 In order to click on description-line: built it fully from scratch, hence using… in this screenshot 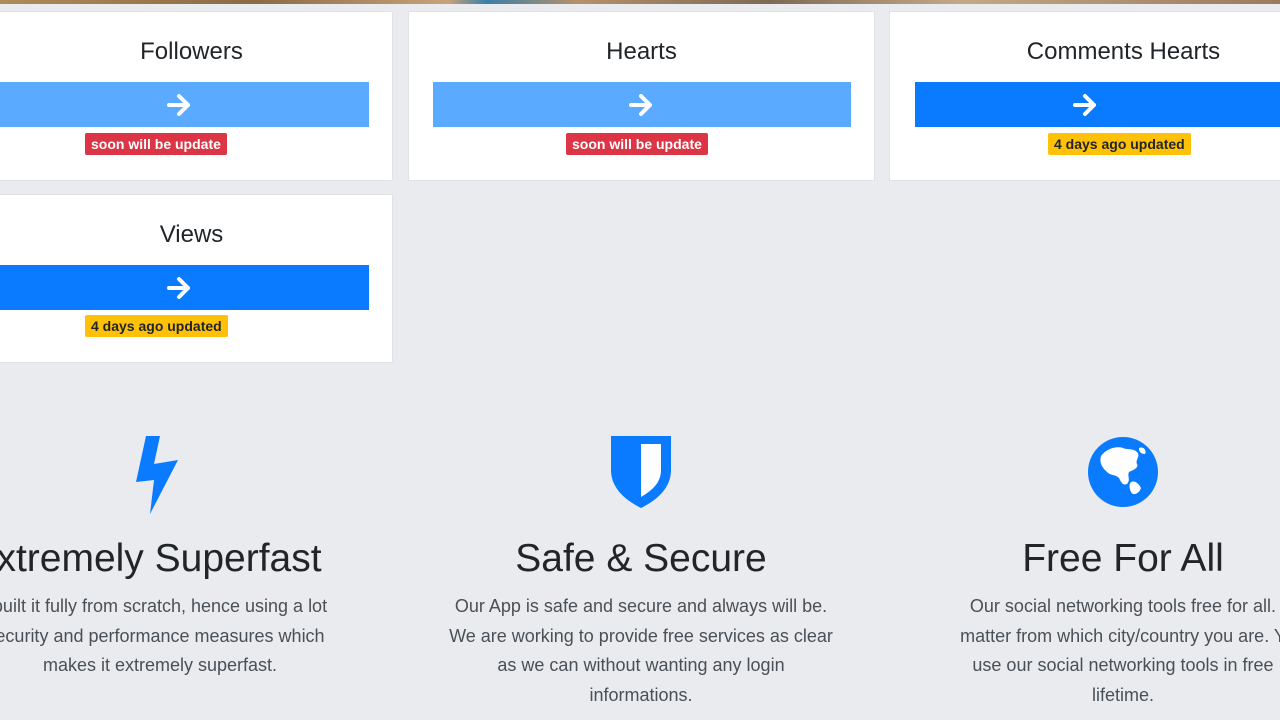, I will do `click(164, 606)`.